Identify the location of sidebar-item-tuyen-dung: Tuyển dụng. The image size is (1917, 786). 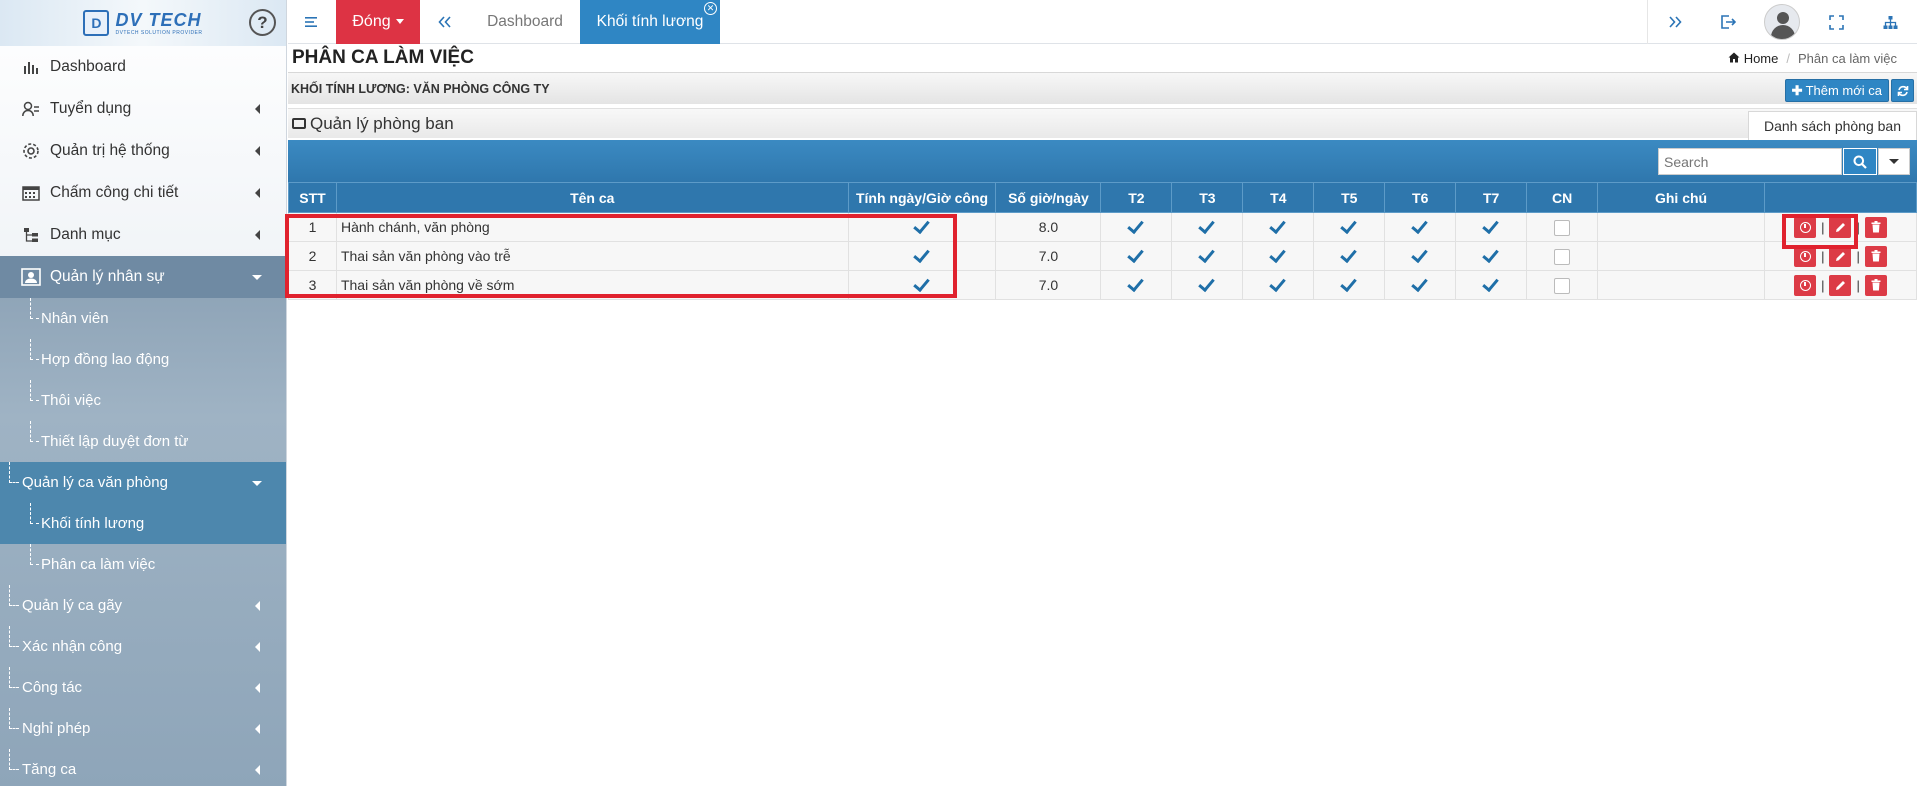
(143, 109).